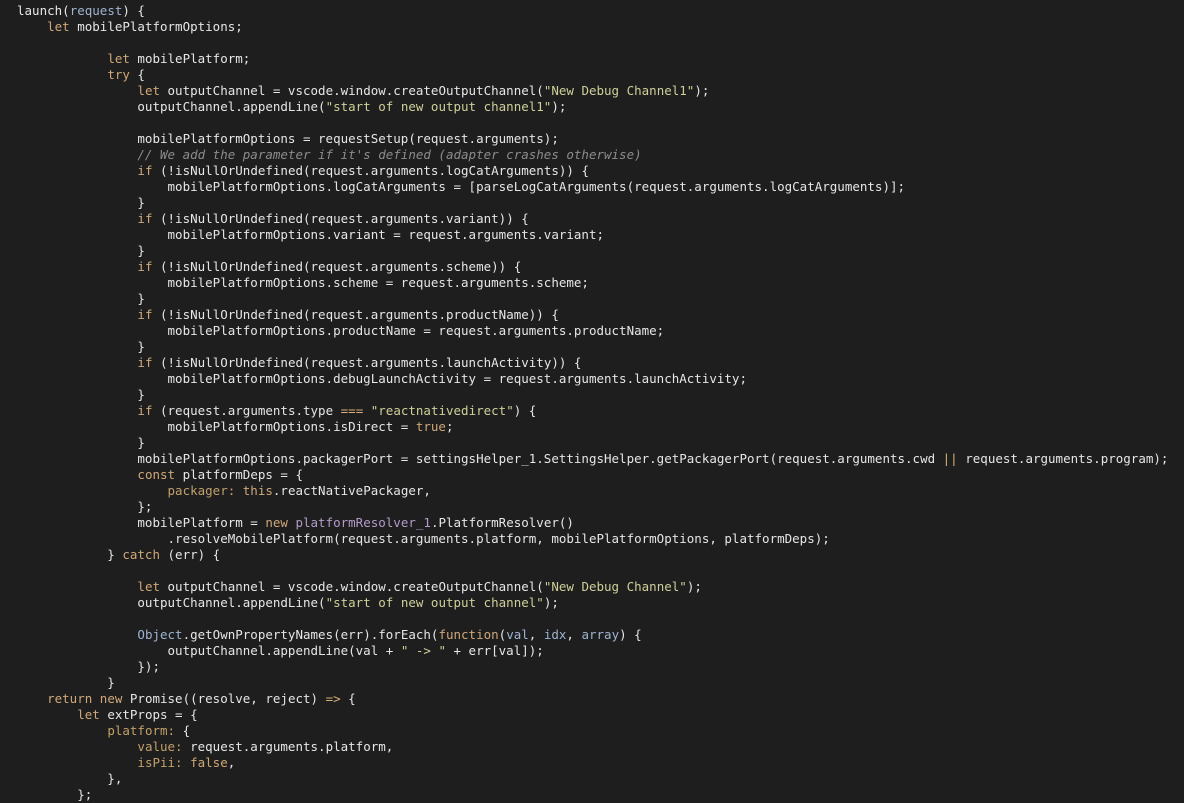  I want to click on code-token: });, so click(88, 666).